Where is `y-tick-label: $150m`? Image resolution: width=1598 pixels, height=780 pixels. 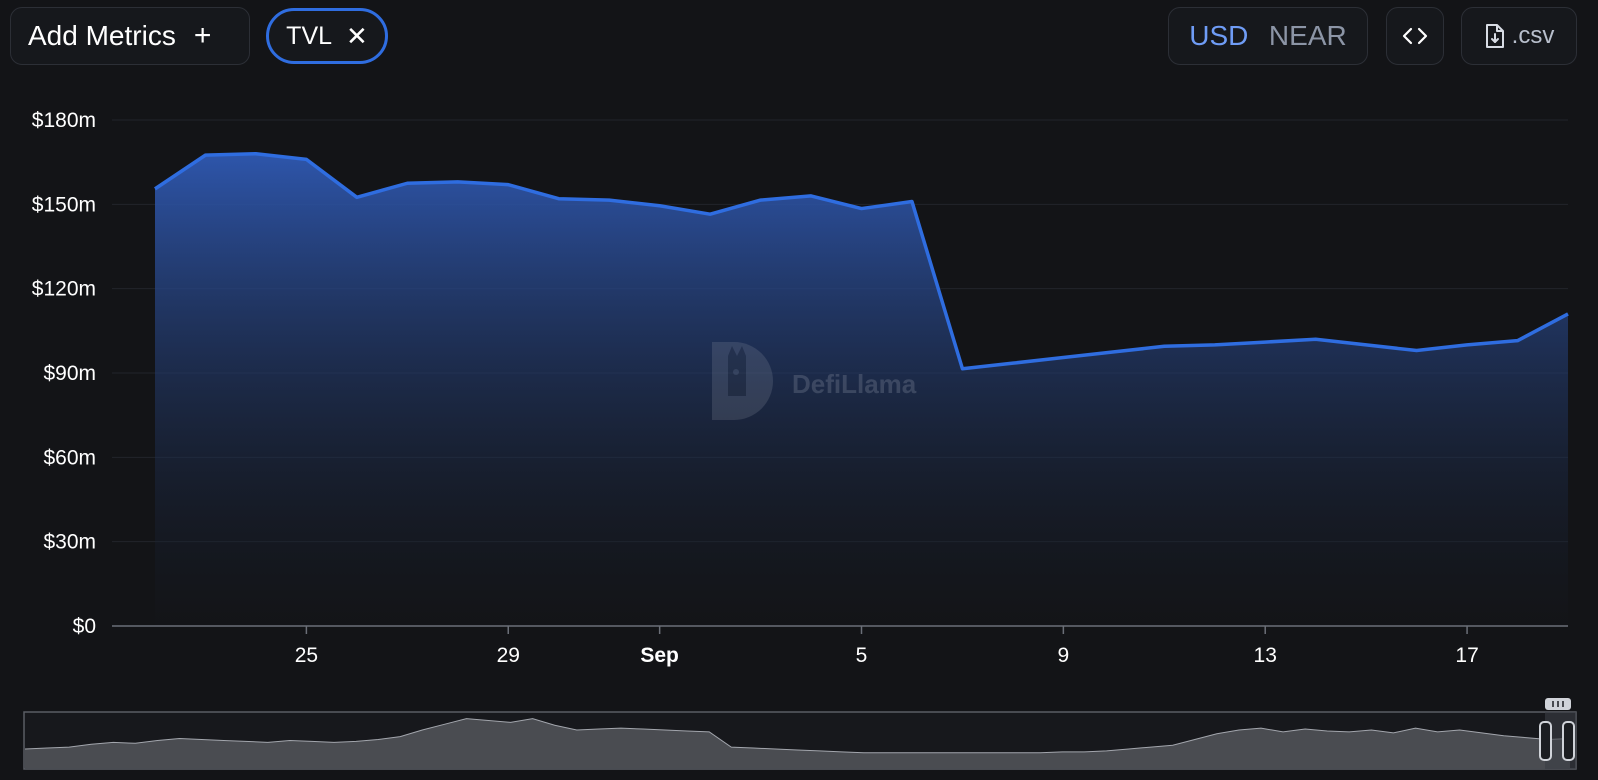
y-tick-label: $150m is located at coordinates (64, 204).